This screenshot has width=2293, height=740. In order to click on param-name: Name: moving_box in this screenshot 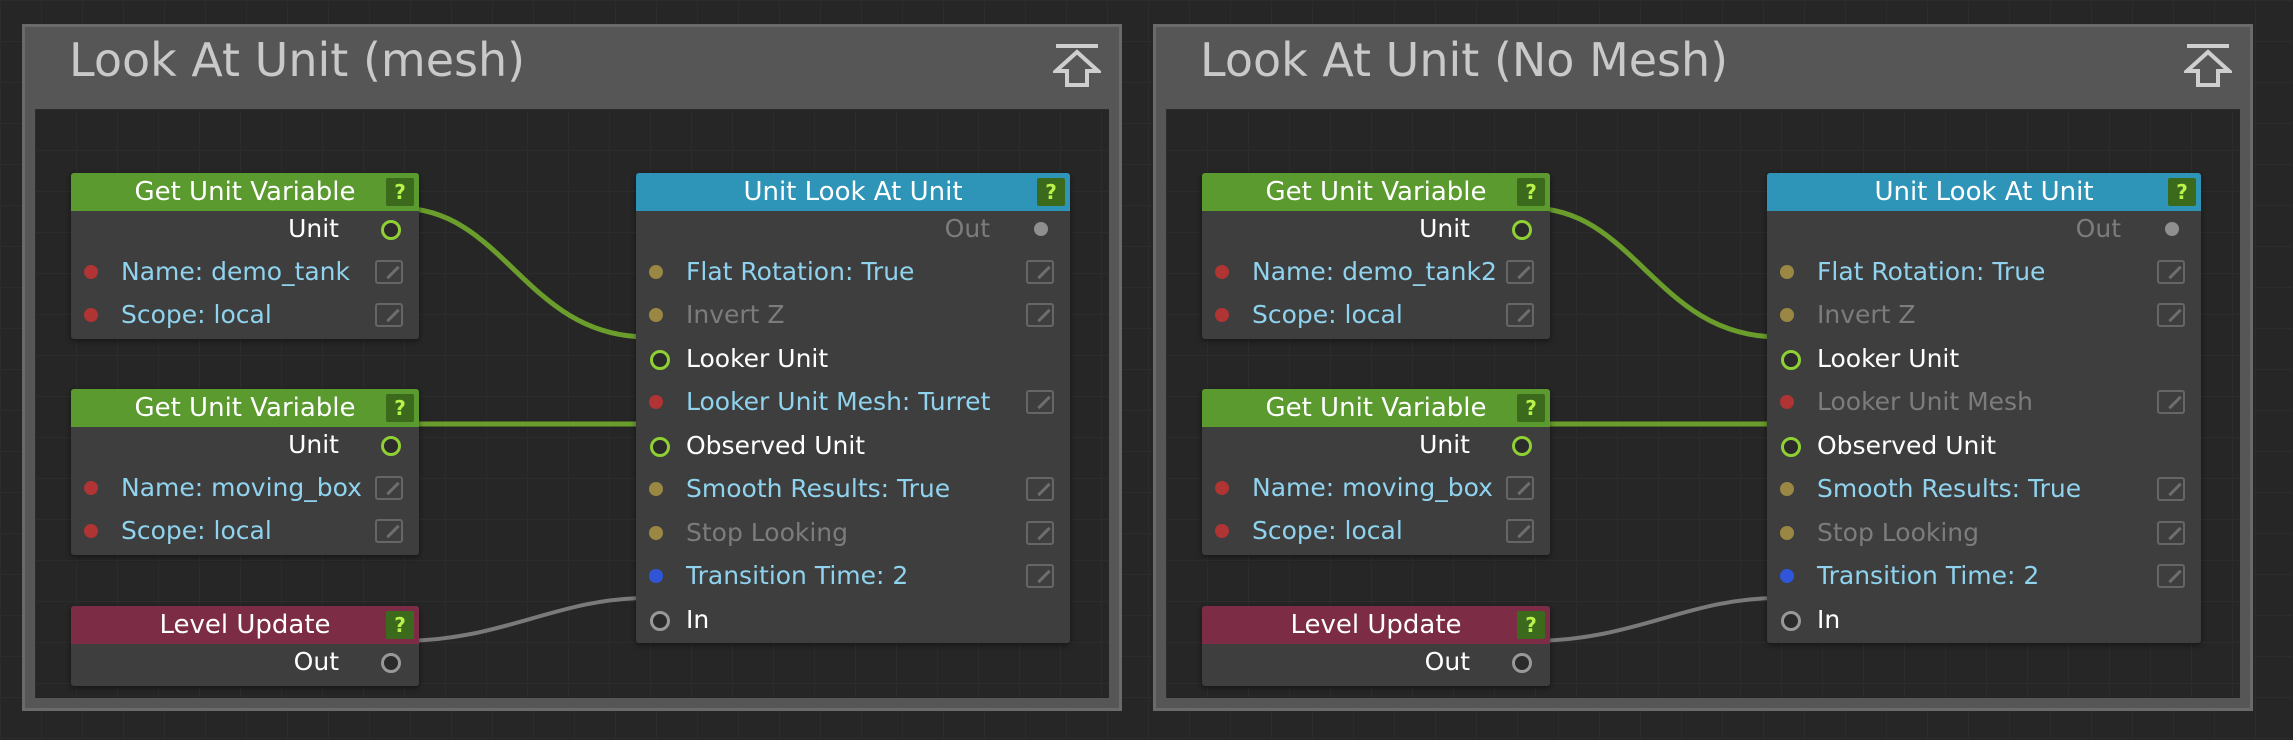, I will do `click(245, 488)`.